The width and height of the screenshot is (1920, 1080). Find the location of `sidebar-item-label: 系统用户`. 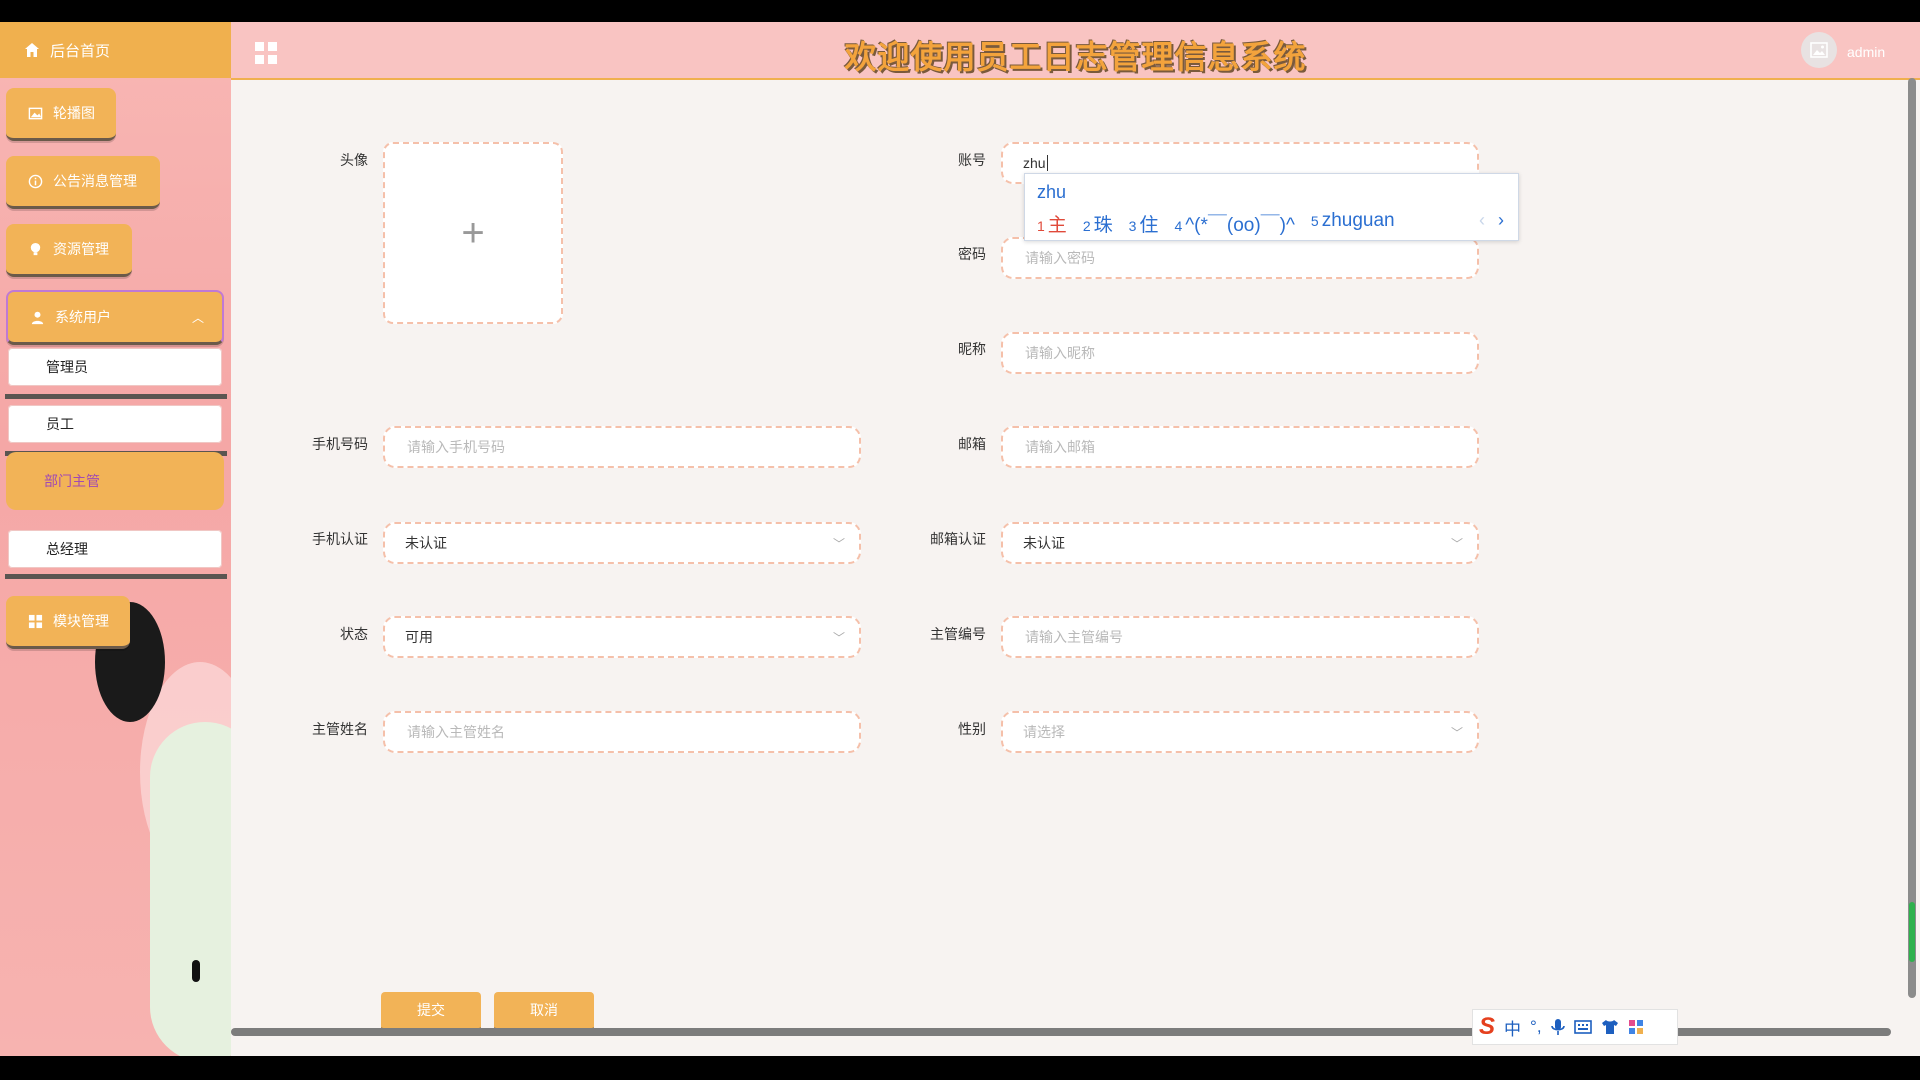

sidebar-item-label: 系统用户 is located at coordinates (83, 317).